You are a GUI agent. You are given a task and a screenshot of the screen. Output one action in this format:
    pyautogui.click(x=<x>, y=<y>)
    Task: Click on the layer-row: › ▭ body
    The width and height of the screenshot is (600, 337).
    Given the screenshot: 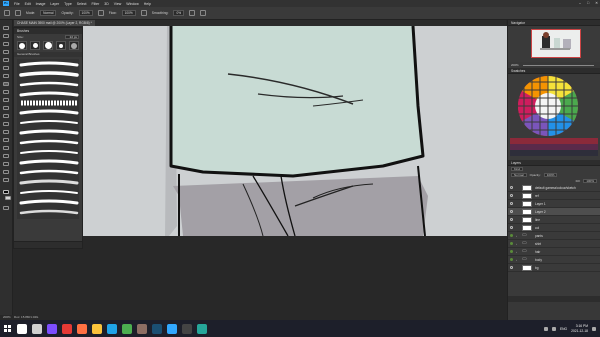 What is the action you would take?
    pyautogui.click(x=554, y=260)
    